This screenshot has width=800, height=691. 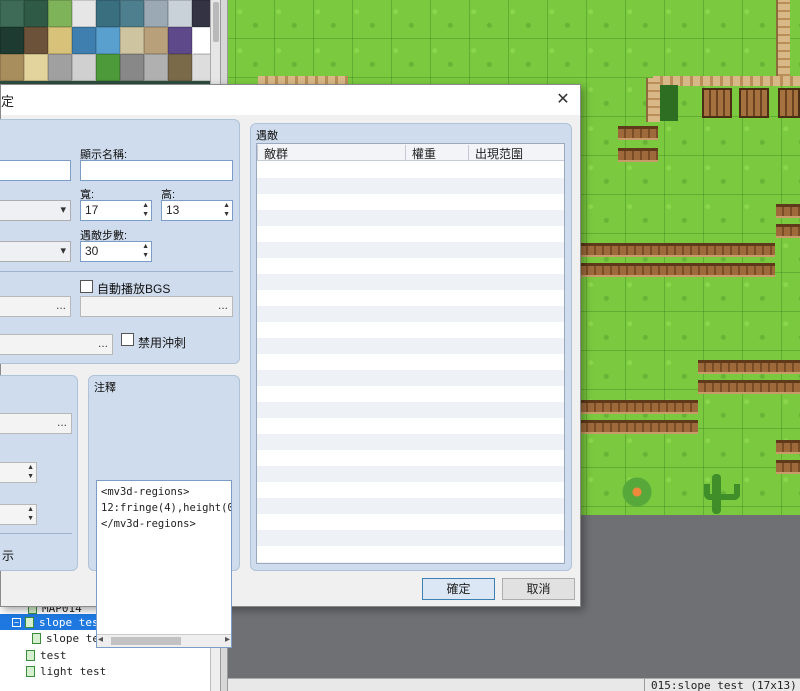 What do you see at coordinates (127, 339) in the screenshot?
I see `disable-dash-checkbox` at bounding box center [127, 339].